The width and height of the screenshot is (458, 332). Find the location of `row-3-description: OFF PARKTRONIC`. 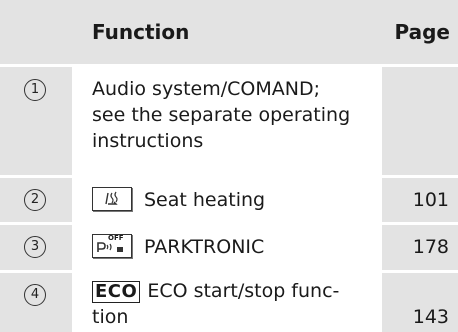

row-3-description: OFF PARKTRONIC is located at coordinates (233, 246).